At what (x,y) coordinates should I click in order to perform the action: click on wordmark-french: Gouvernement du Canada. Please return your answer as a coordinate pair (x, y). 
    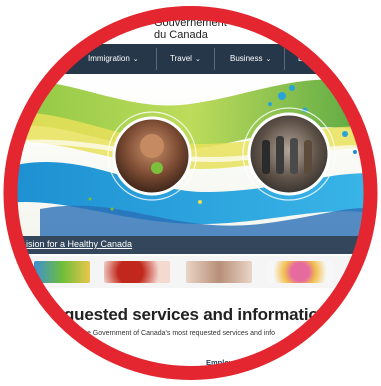
    Looking at the image, I should click on (190, 29).